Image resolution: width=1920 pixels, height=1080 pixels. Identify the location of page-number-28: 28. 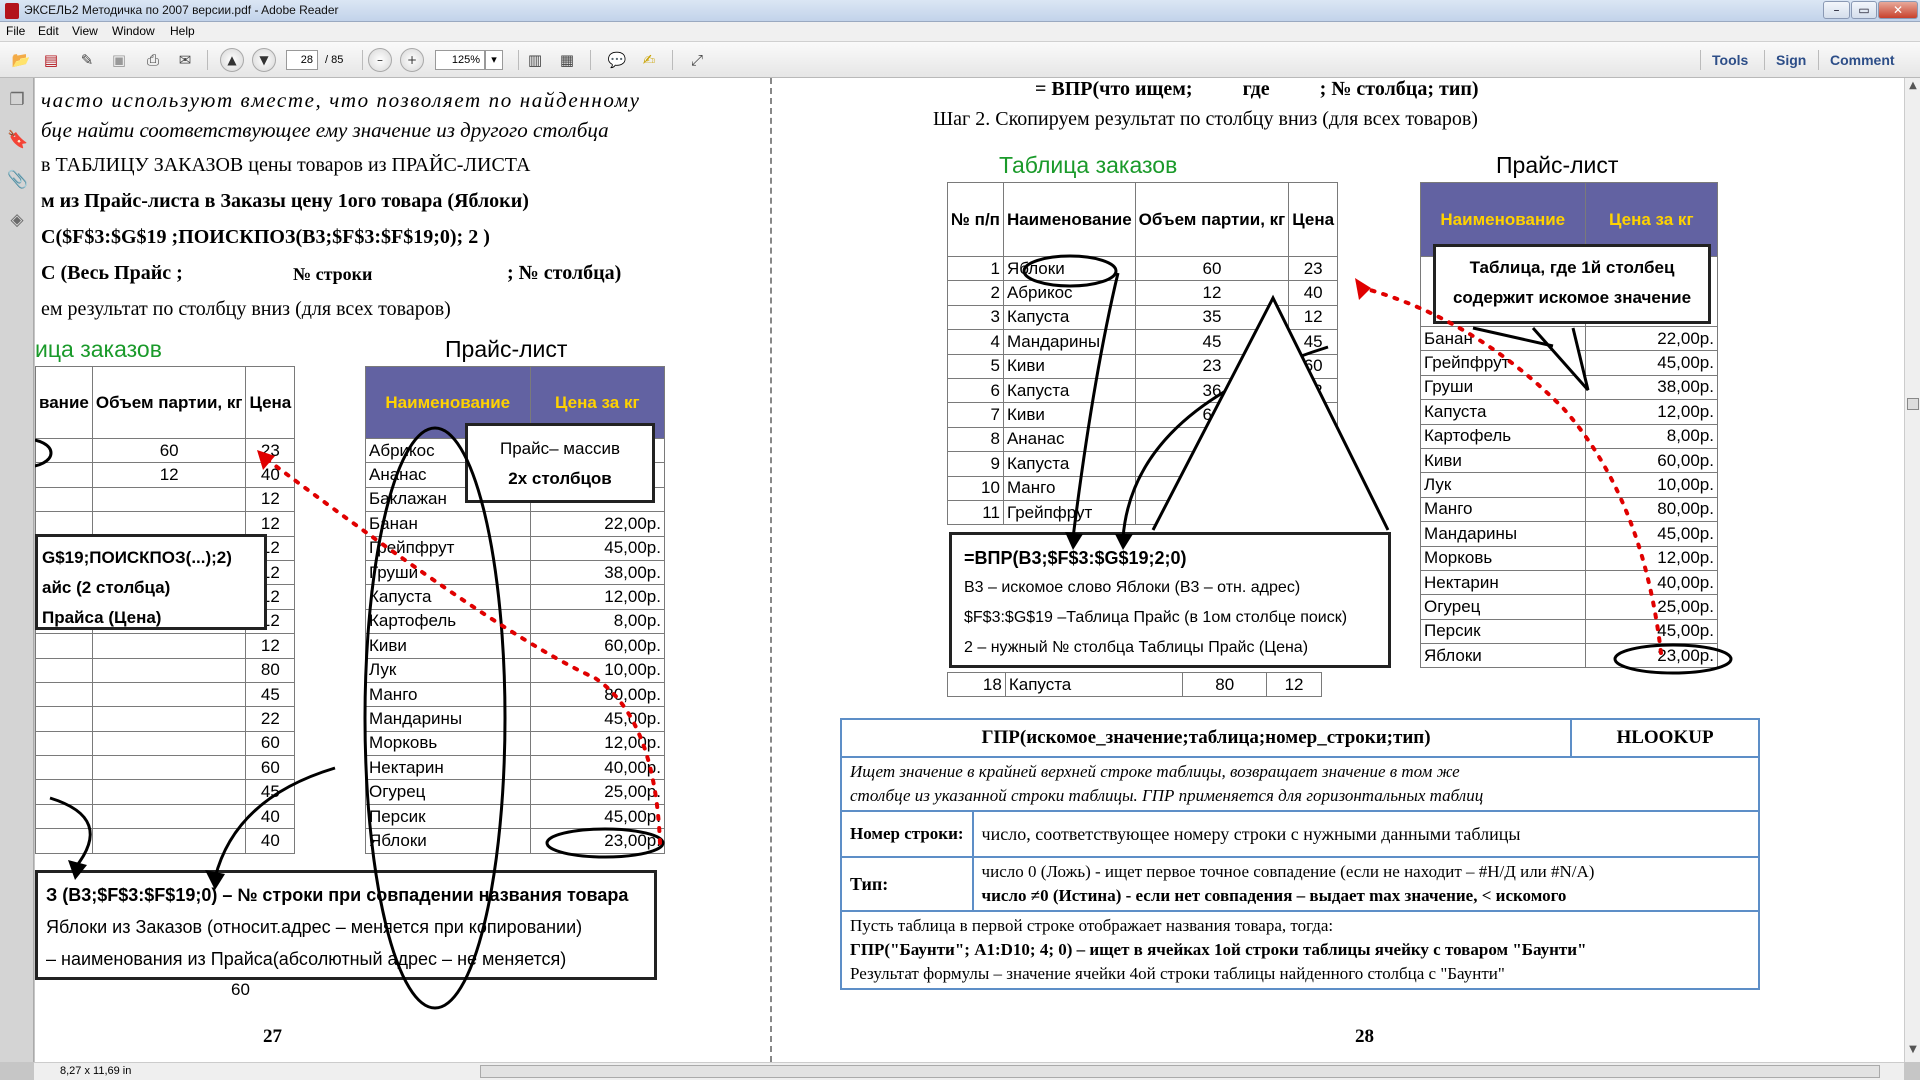
(1364, 1036).